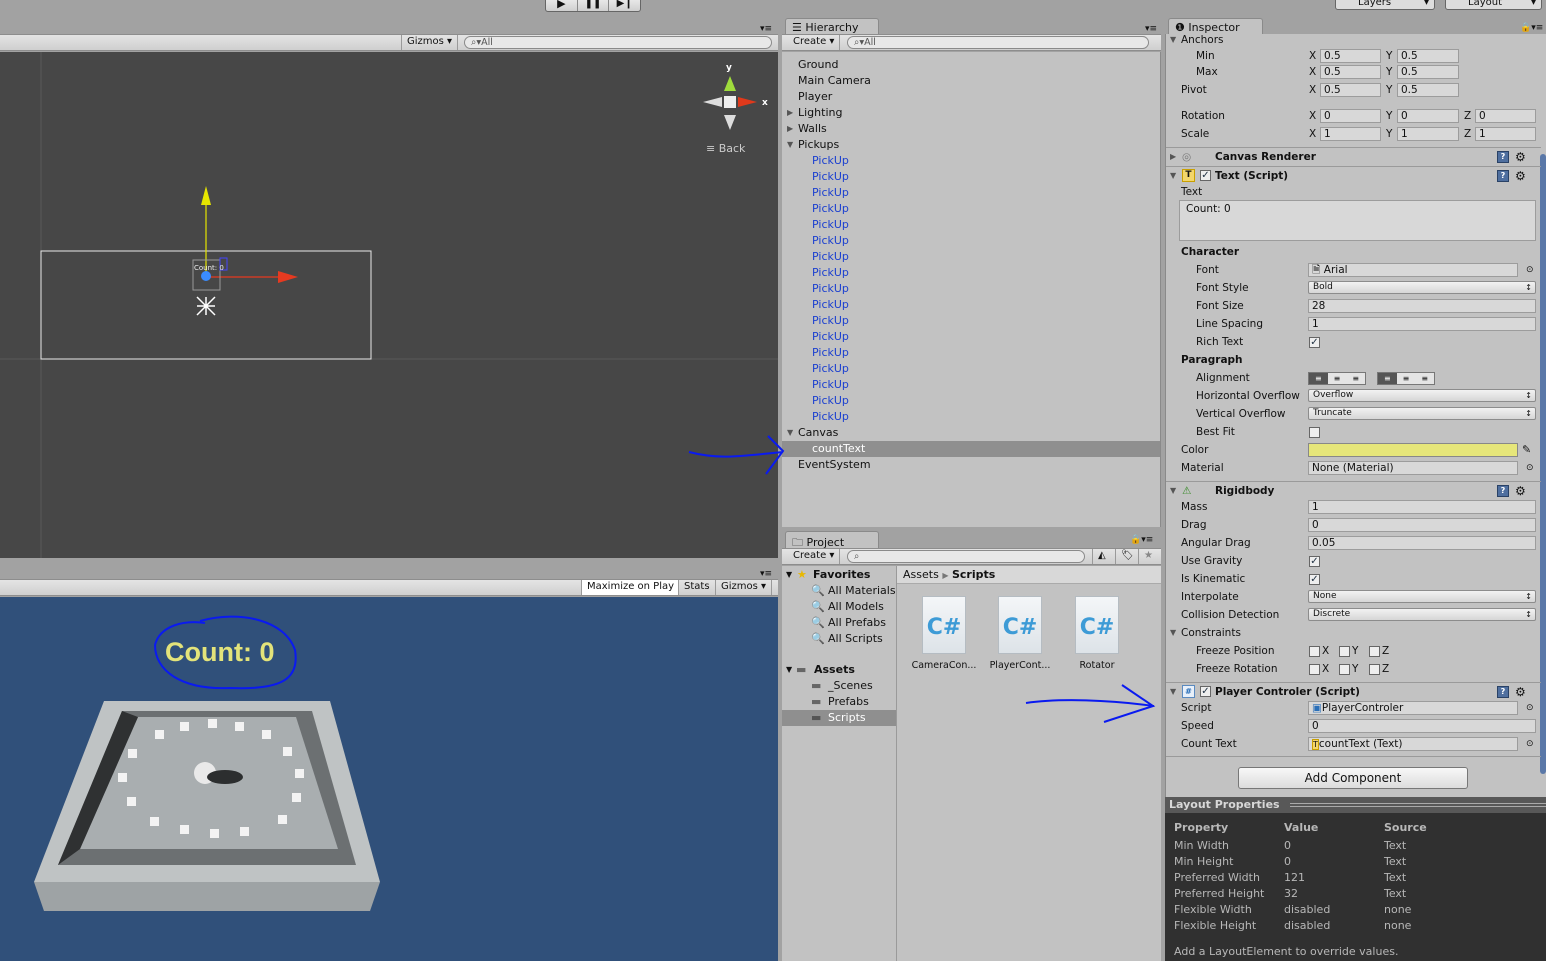  Describe the element at coordinates (1353, 691) in the screenshot. I see `player-controller-header: ▼ # ✓ Player Controler (Script)? ⚙` at that location.